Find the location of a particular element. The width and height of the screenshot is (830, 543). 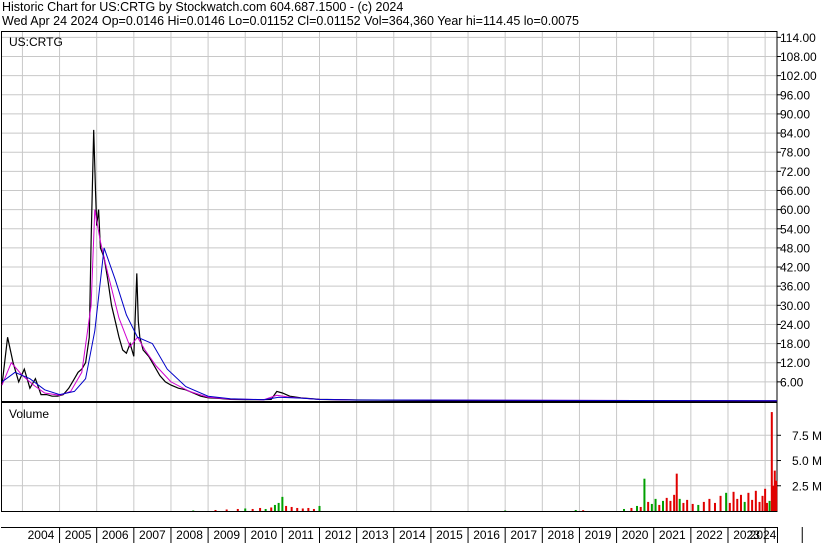

year-label: 2005 is located at coordinates (78, 535).